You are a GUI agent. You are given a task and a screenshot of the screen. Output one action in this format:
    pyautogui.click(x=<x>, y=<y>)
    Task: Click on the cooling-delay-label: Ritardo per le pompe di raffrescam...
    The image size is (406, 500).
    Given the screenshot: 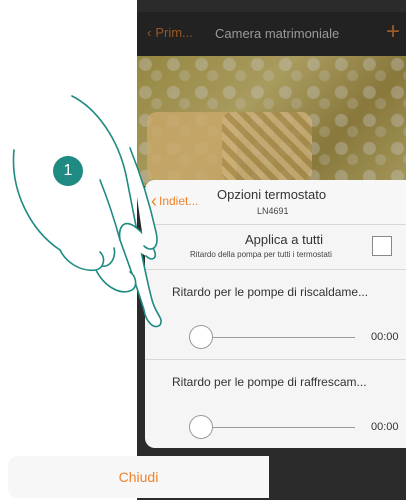 What is the action you would take?
    pyautogui.click(x=269, y=382)
    